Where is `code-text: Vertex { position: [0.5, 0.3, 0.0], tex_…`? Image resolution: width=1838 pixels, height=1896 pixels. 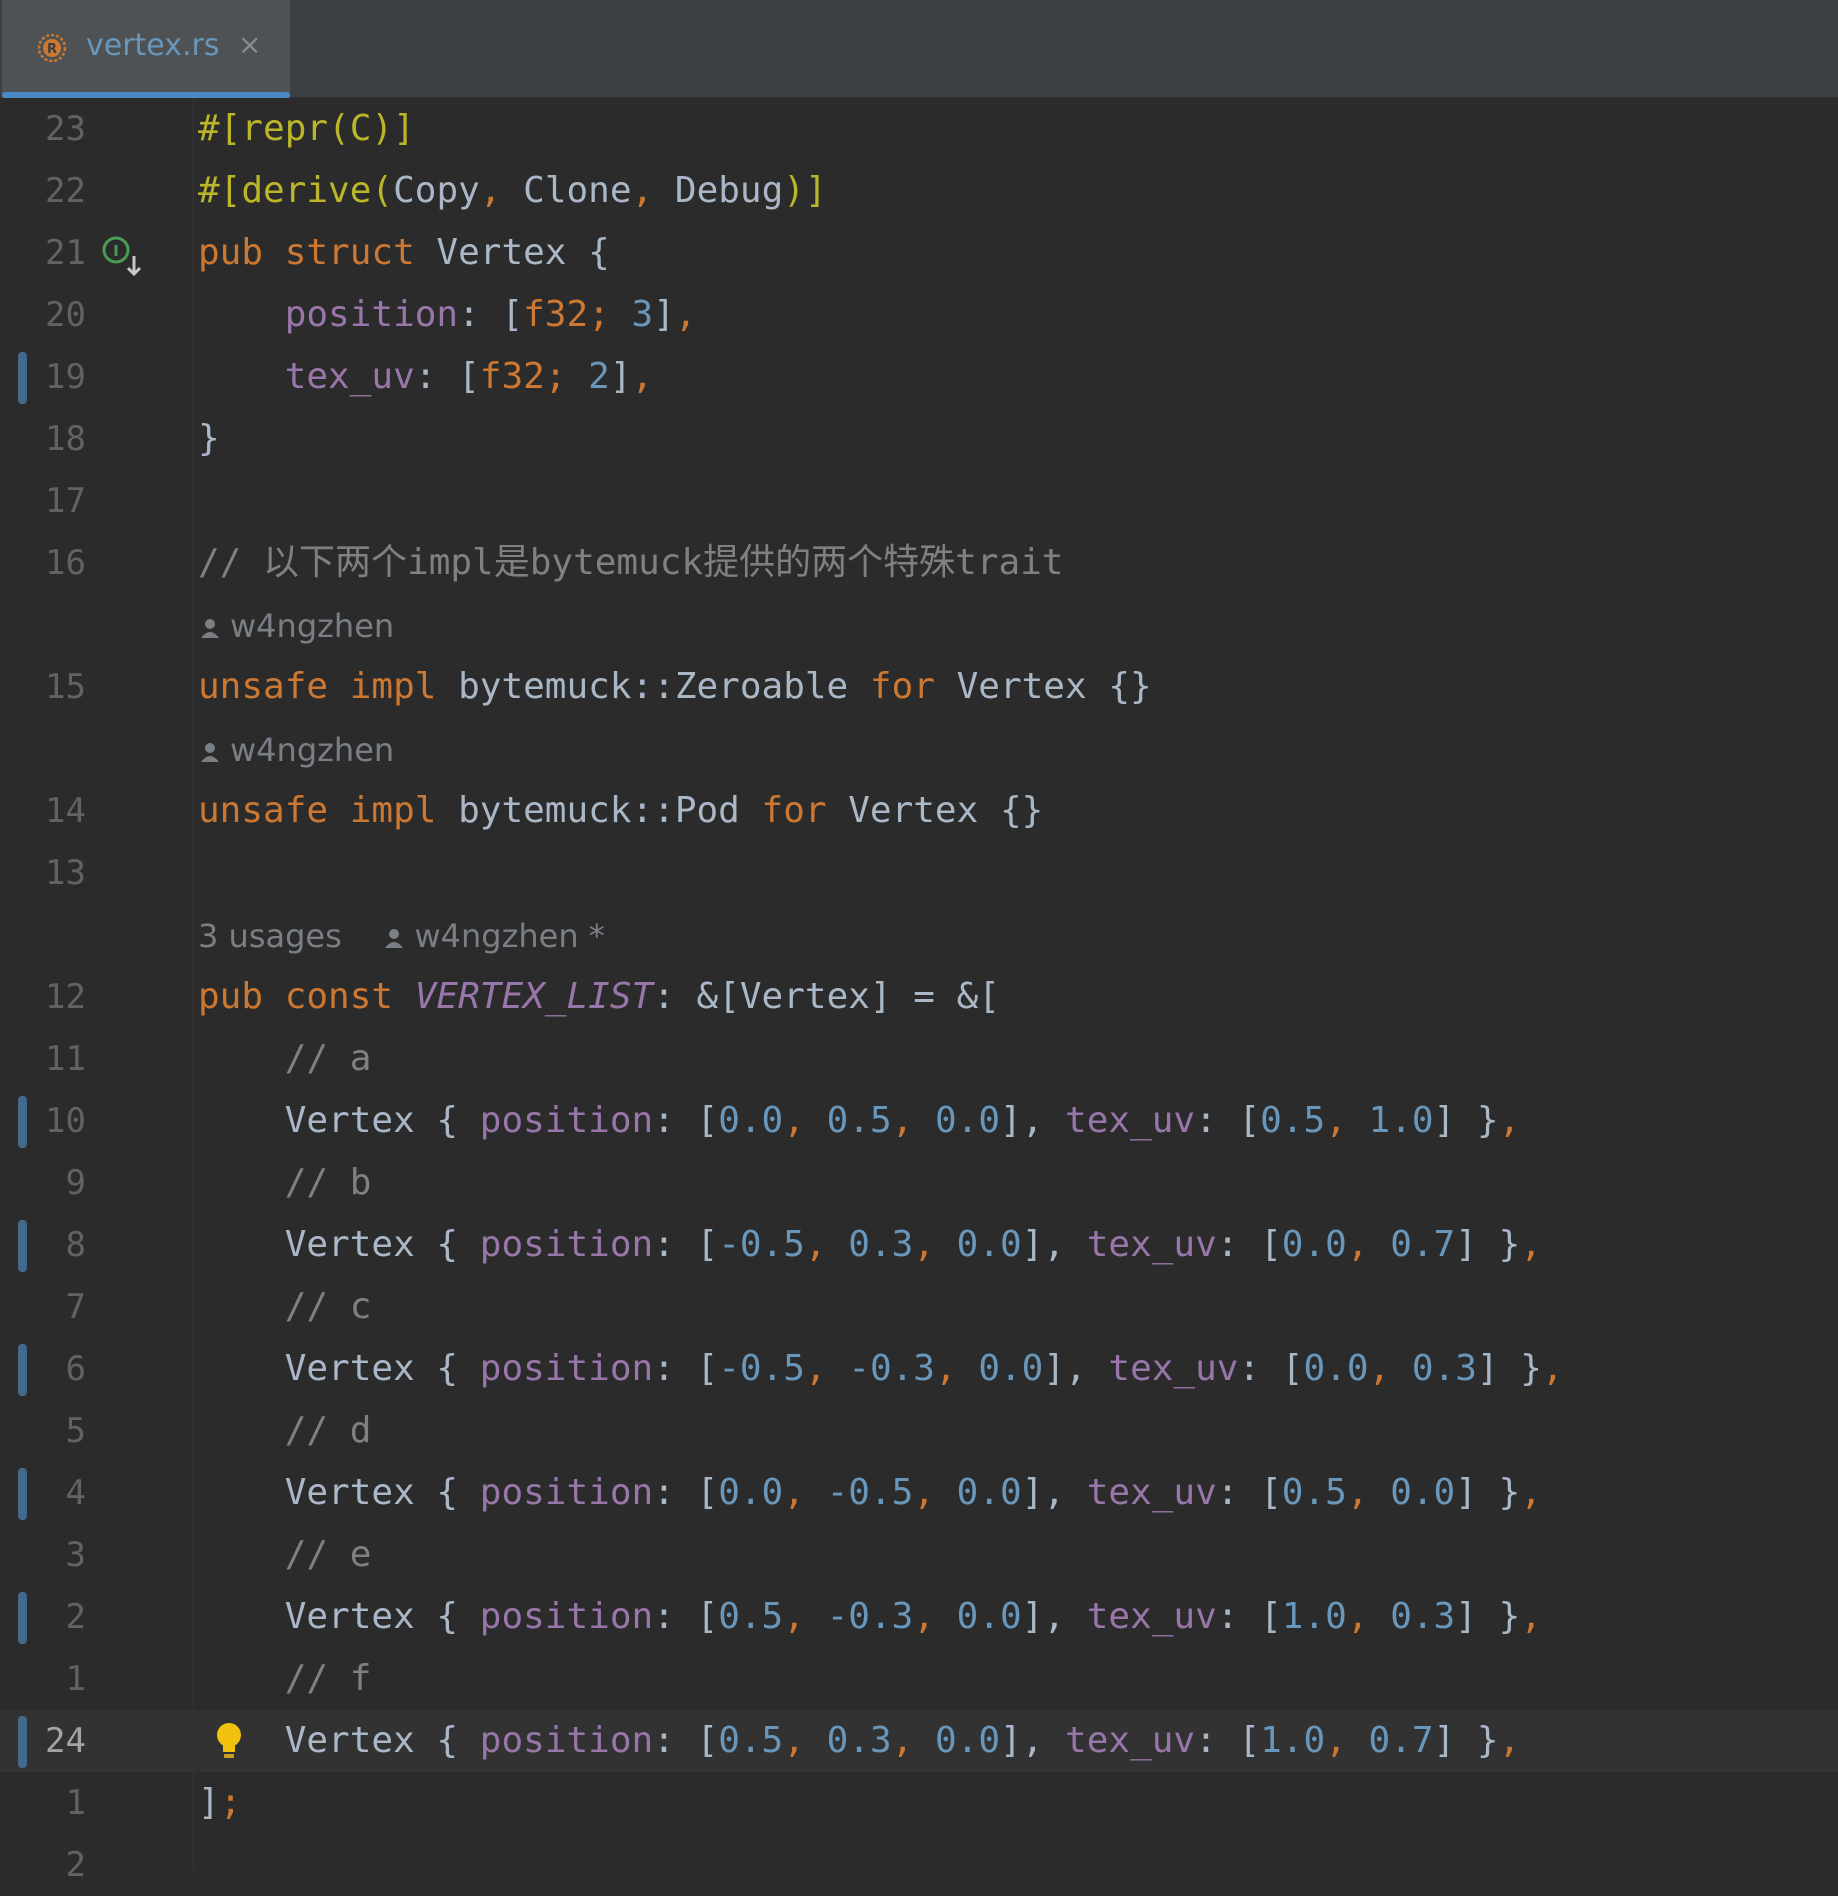 code-text: Vertex { position: [0.5, 0.3, 0.0], tex_… is located at coordinates (902, 1740).